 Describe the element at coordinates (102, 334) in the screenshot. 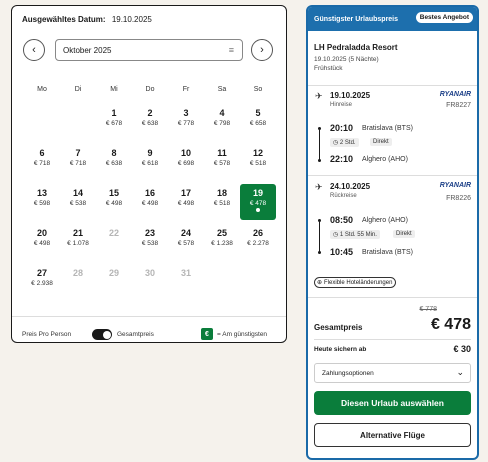

I see `price-mode-toggle` at that location.